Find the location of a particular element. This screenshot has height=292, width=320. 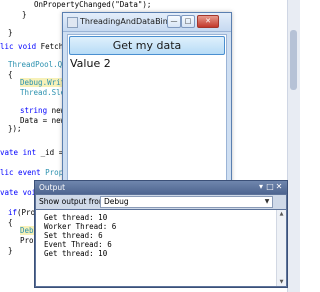

output-line: Worker Thread: 6 is located at coordinates (80, 226).